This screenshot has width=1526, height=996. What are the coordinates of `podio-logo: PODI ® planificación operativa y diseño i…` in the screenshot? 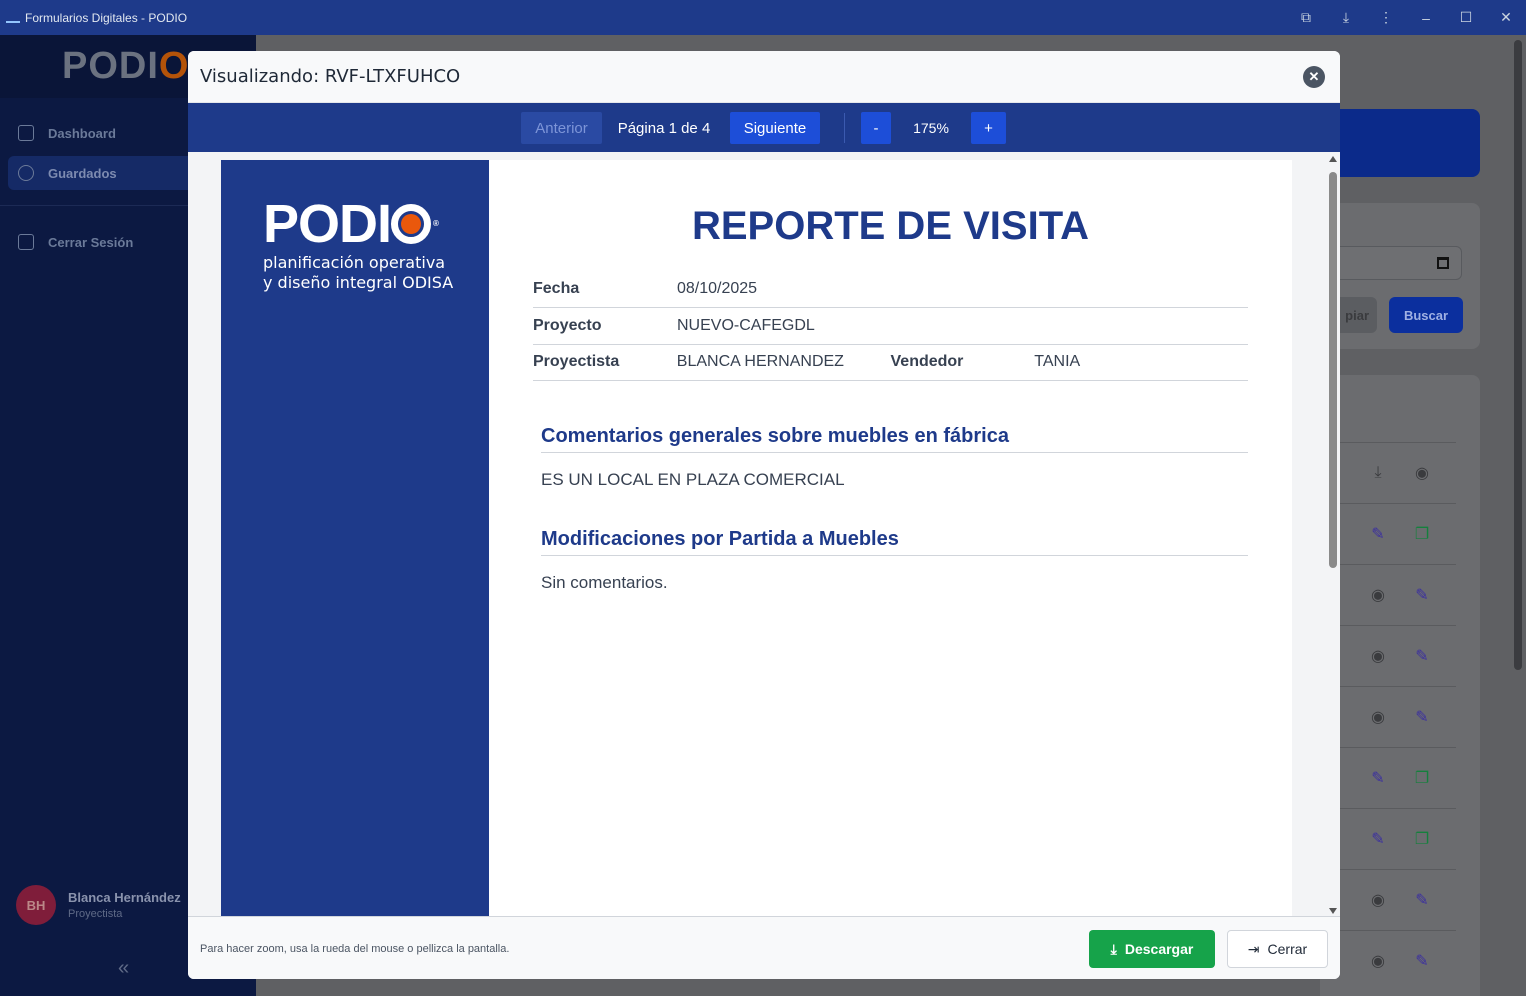 It's located at (358, 243).